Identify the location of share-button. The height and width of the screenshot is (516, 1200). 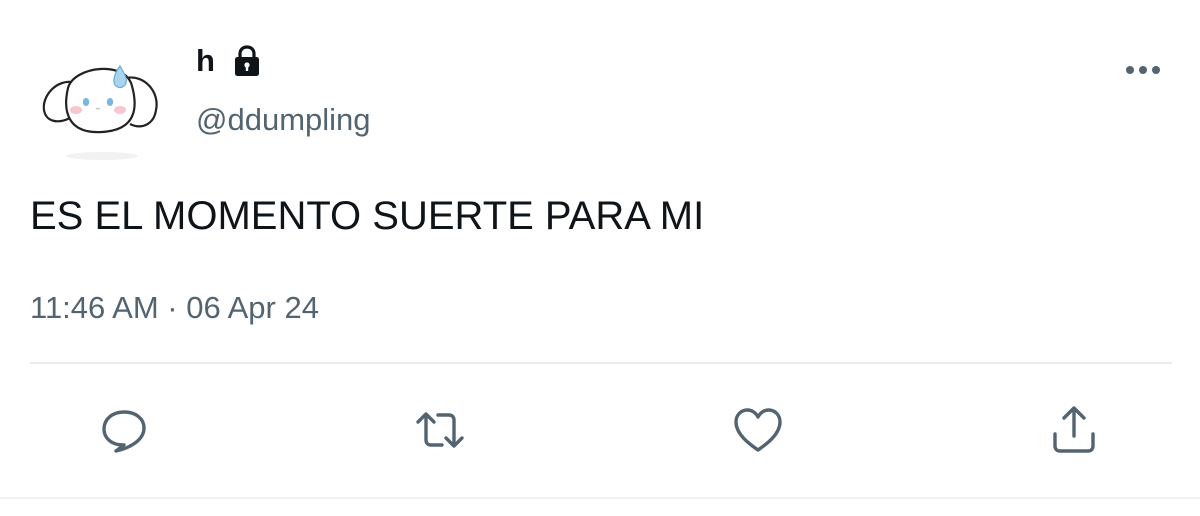
(1074, 430).